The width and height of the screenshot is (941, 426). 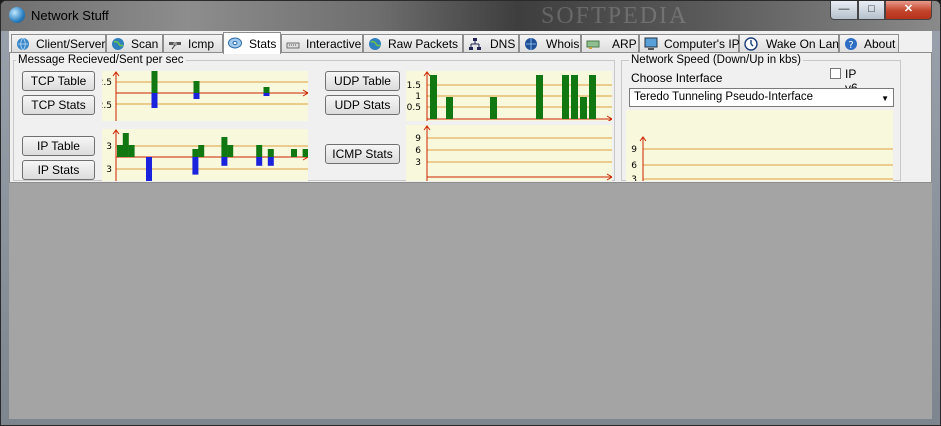 I want to click on ip-chart: 3 3, so click(x=205, y=155).